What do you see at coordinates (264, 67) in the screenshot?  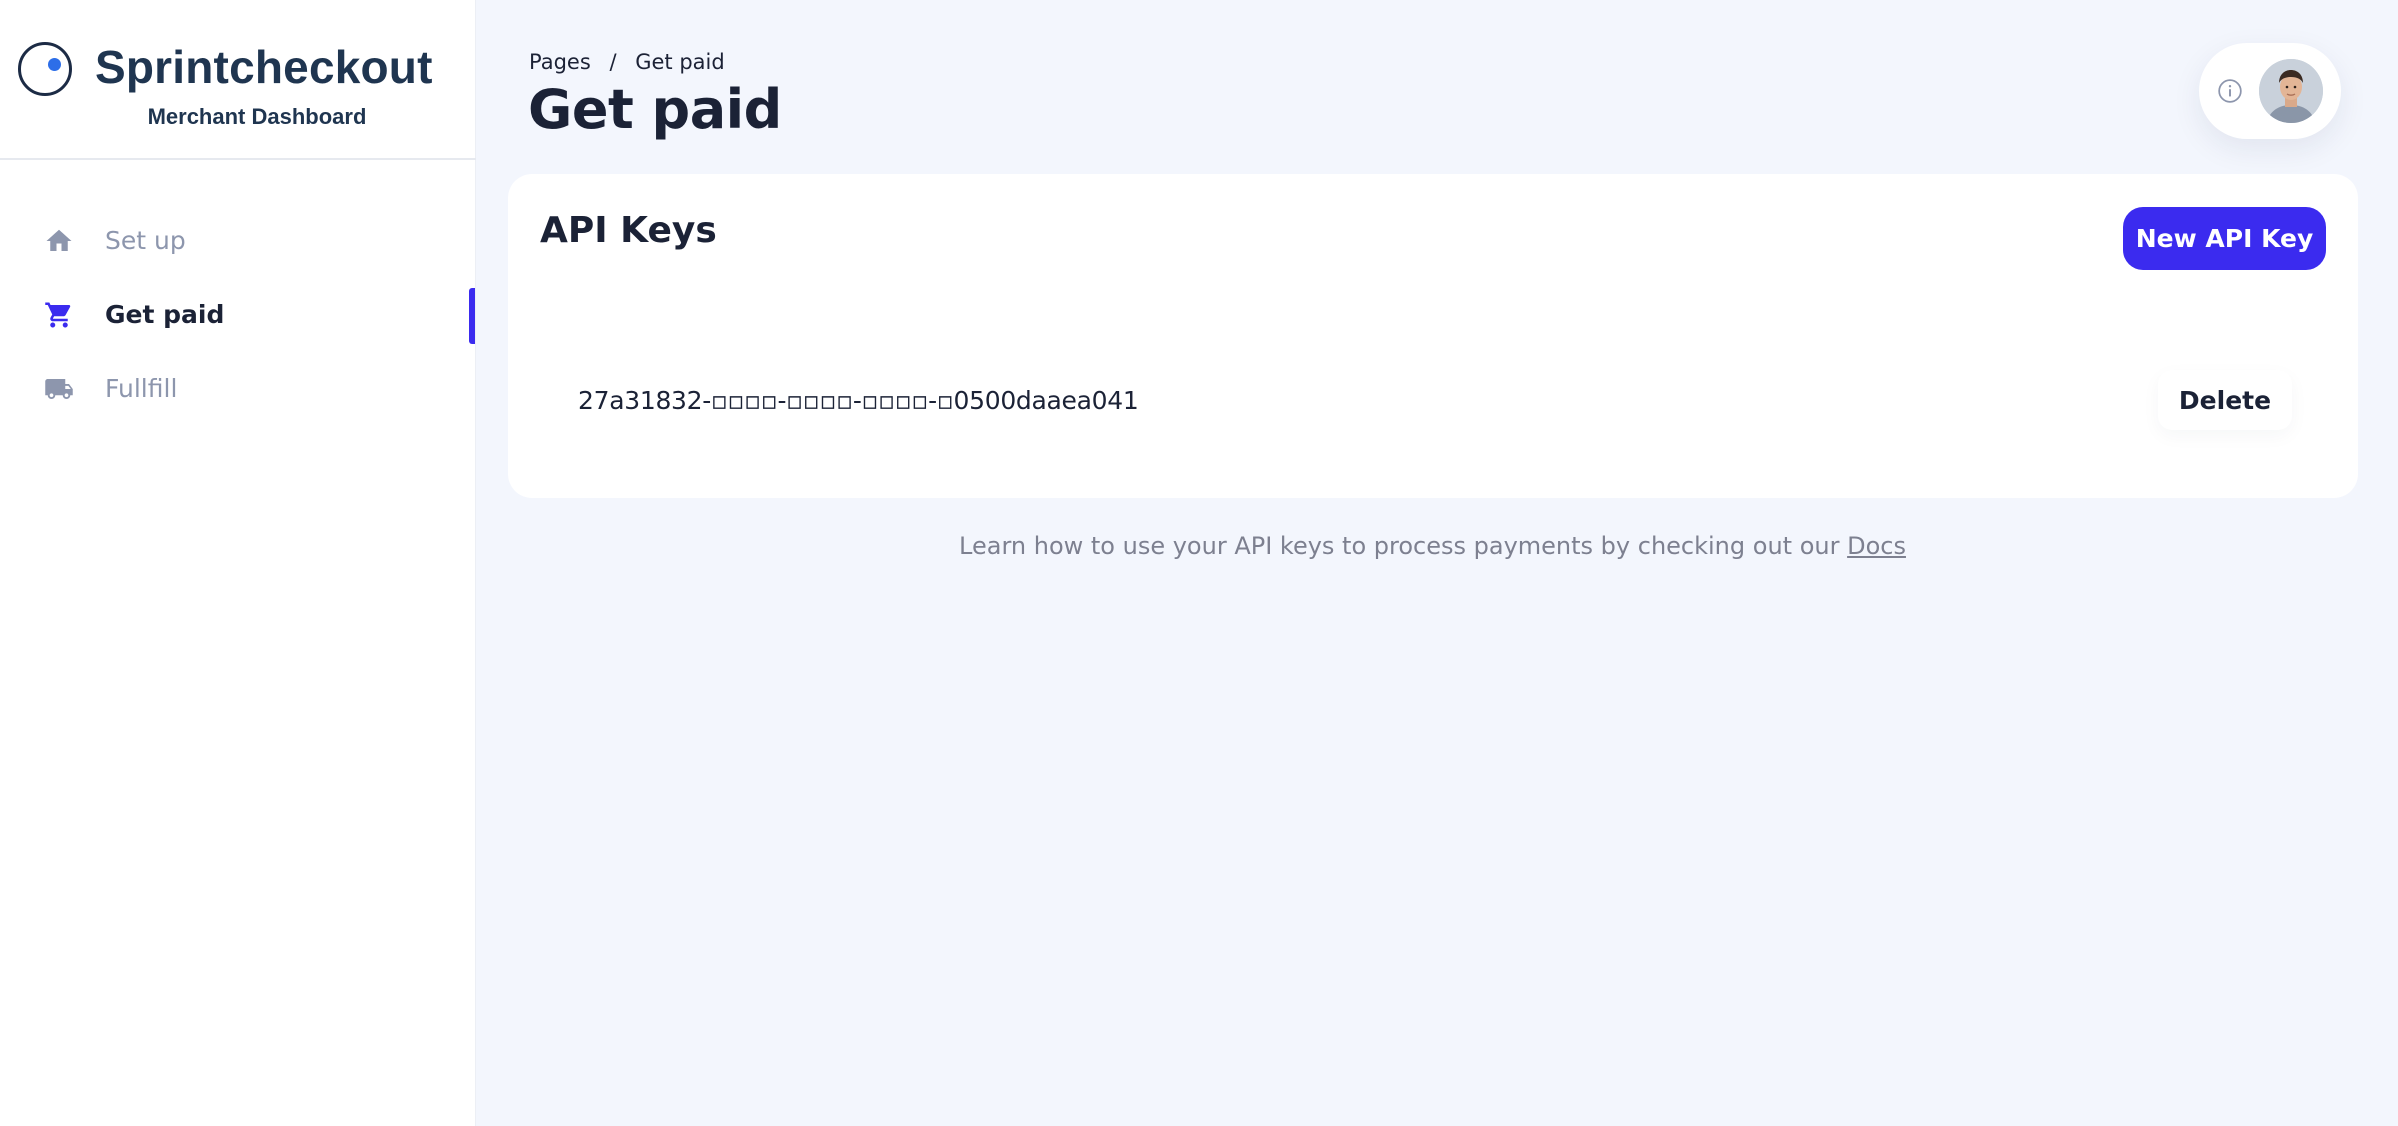 I see `brand-title: Sprintcheckout` at bounding box center [264, 67].